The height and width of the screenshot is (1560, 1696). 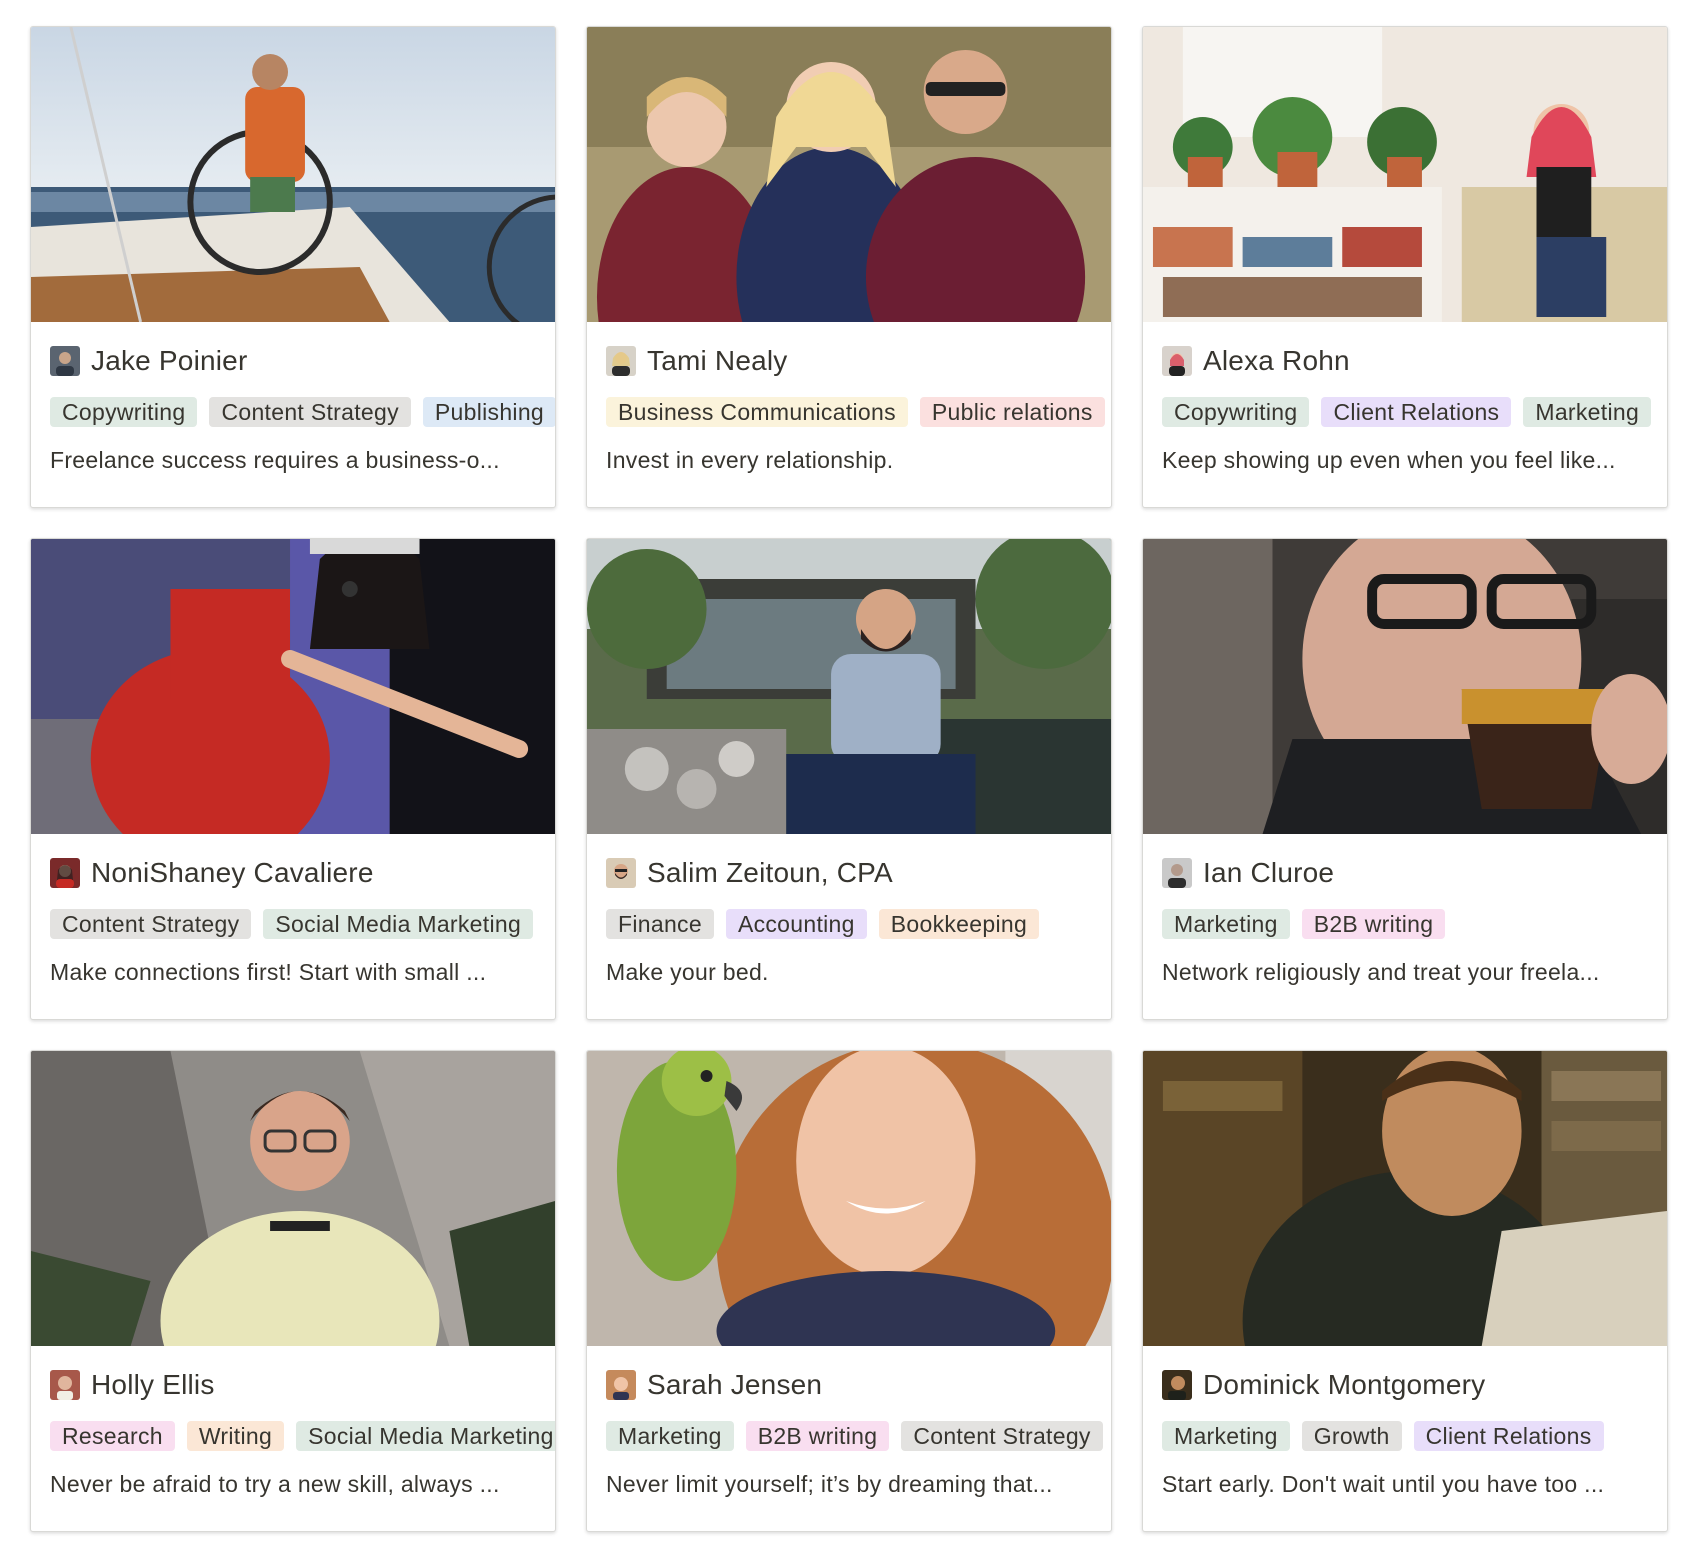 I want to click on tag-chip: Growth, so click(x=1351, y=1436).